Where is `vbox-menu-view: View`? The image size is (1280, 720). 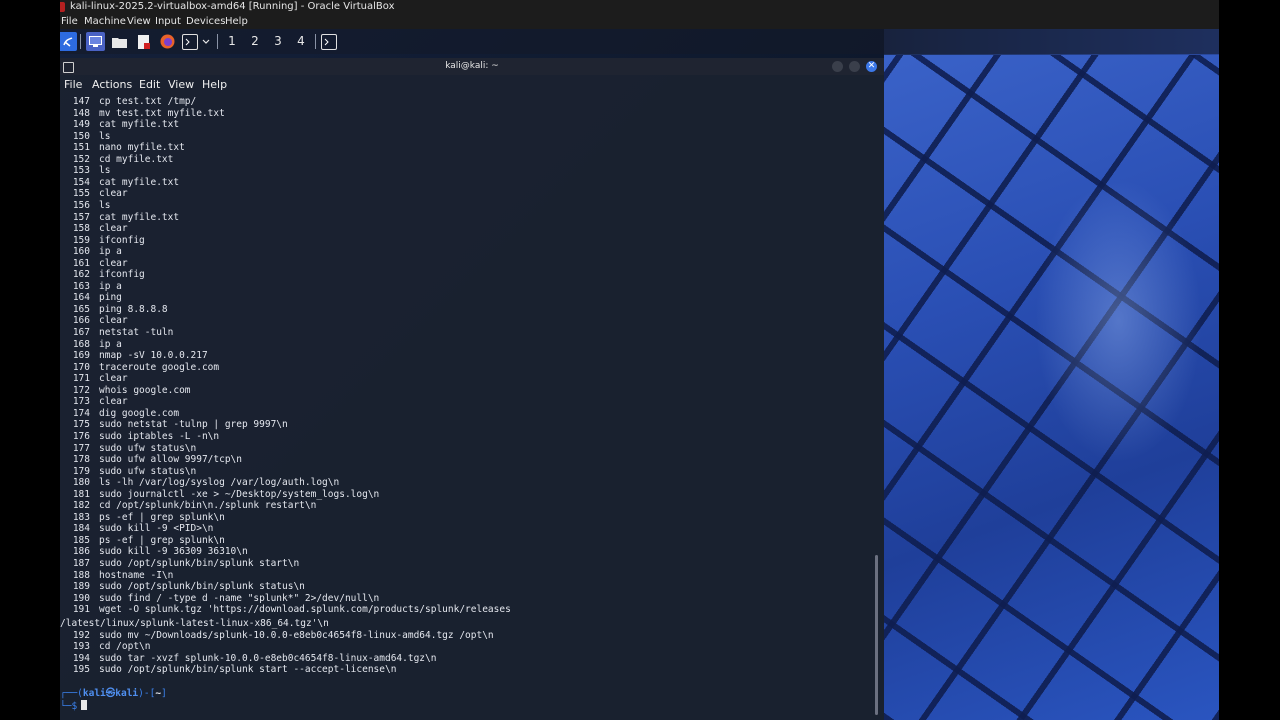 vbox-menu-view: View is located at coordinates (139, 21).